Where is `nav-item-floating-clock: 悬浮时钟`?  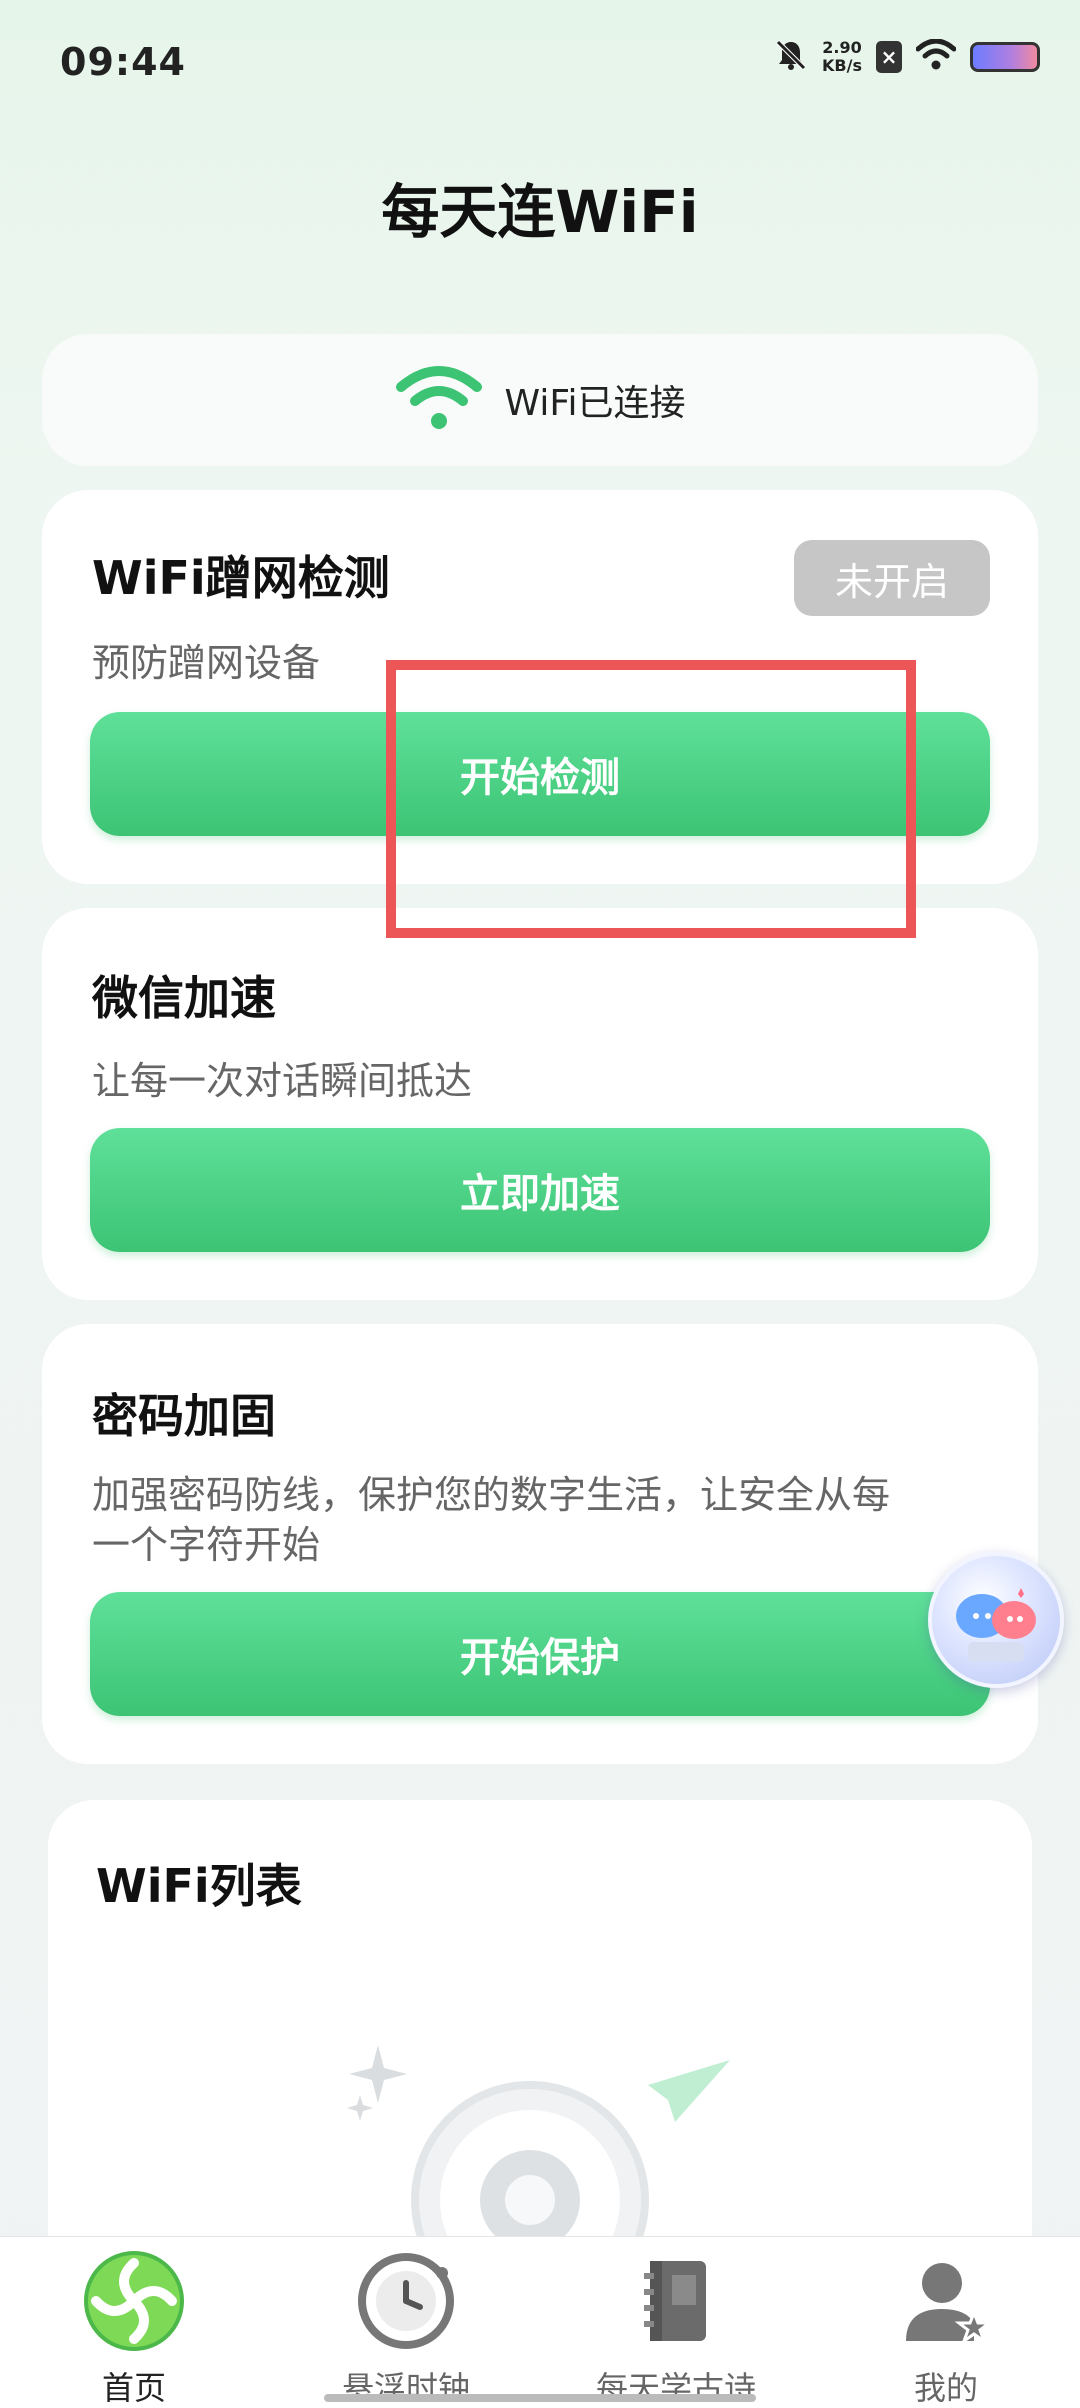
nav-item-floating-clock: 悬浮时钟 is located at coordinates (406, 2329).